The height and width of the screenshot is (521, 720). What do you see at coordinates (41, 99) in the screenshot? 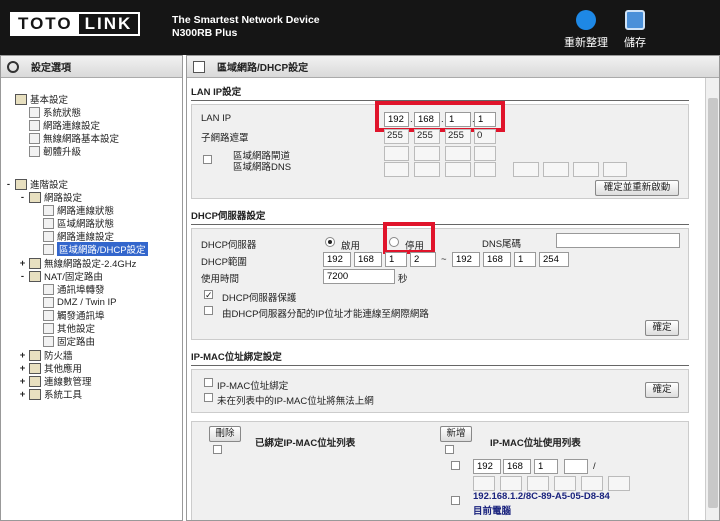
I see `tree-basic-settings: 基本設定` at bounding box center [41, 99].